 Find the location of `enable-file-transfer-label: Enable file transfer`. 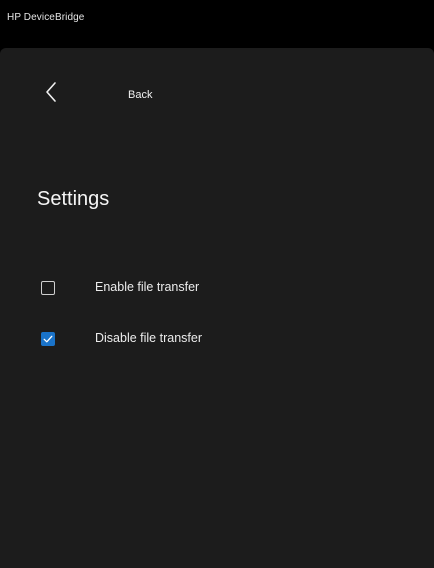

enable-file-transfer-label: Enable file transfer is located at coordinates (147, 287).